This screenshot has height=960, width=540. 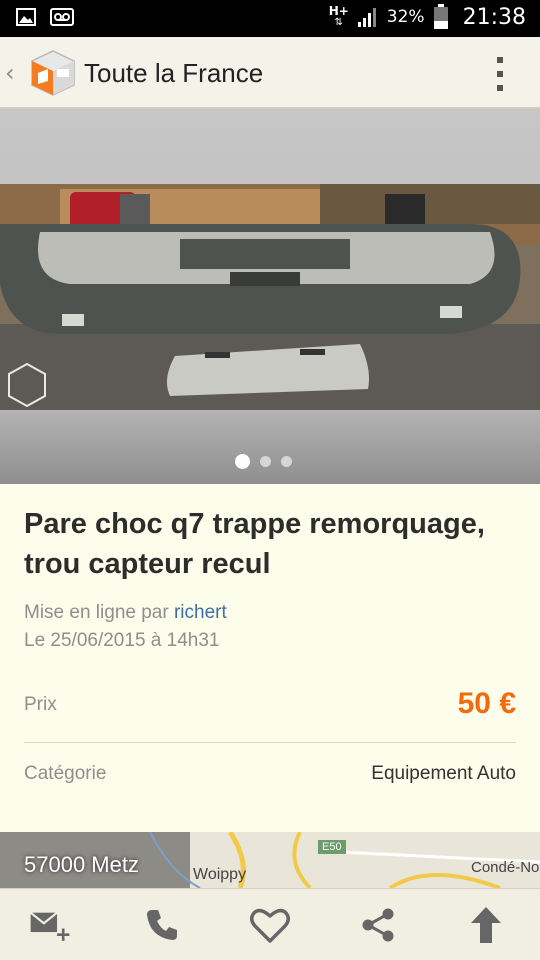 What do you see at coordinates (65, 773) in the screenshot?
I see `category-label: Catégorie` at bounding box center [65, 773].